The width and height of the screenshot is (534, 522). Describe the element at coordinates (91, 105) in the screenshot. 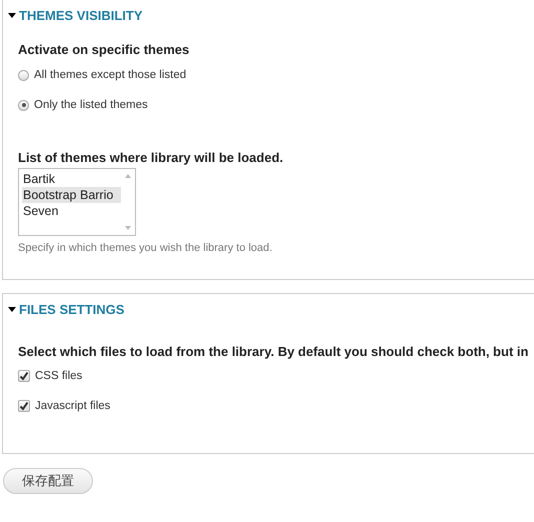

I see `option-label: Only the listed themes` at that location.